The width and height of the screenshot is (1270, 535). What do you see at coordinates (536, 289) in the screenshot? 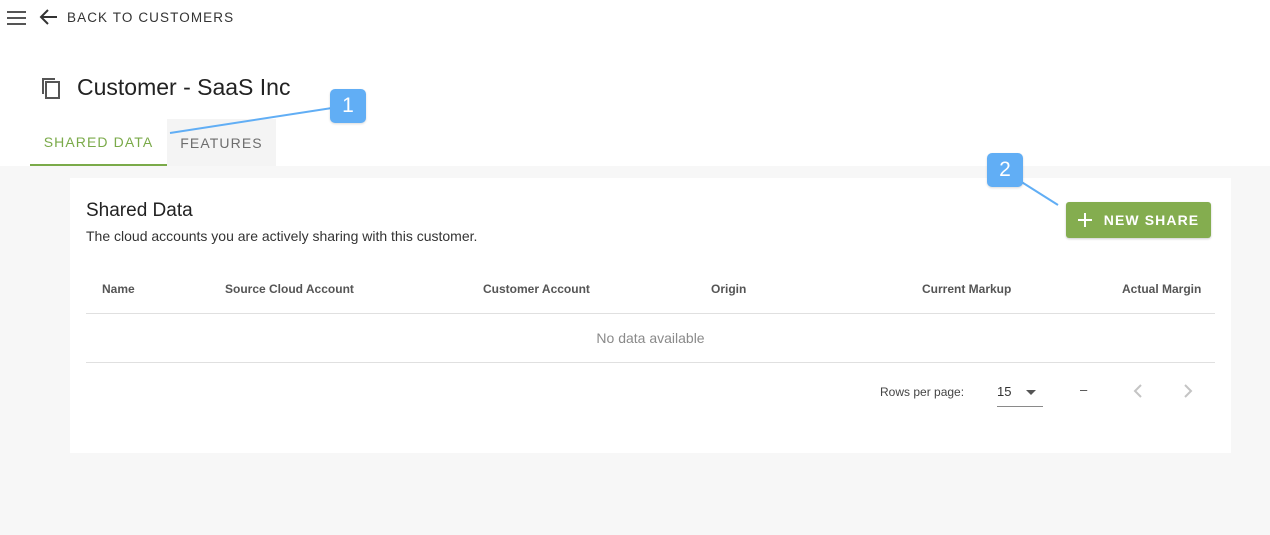
I see `column-header-customer-account: Customer Account` at bounding box center [536, 289].